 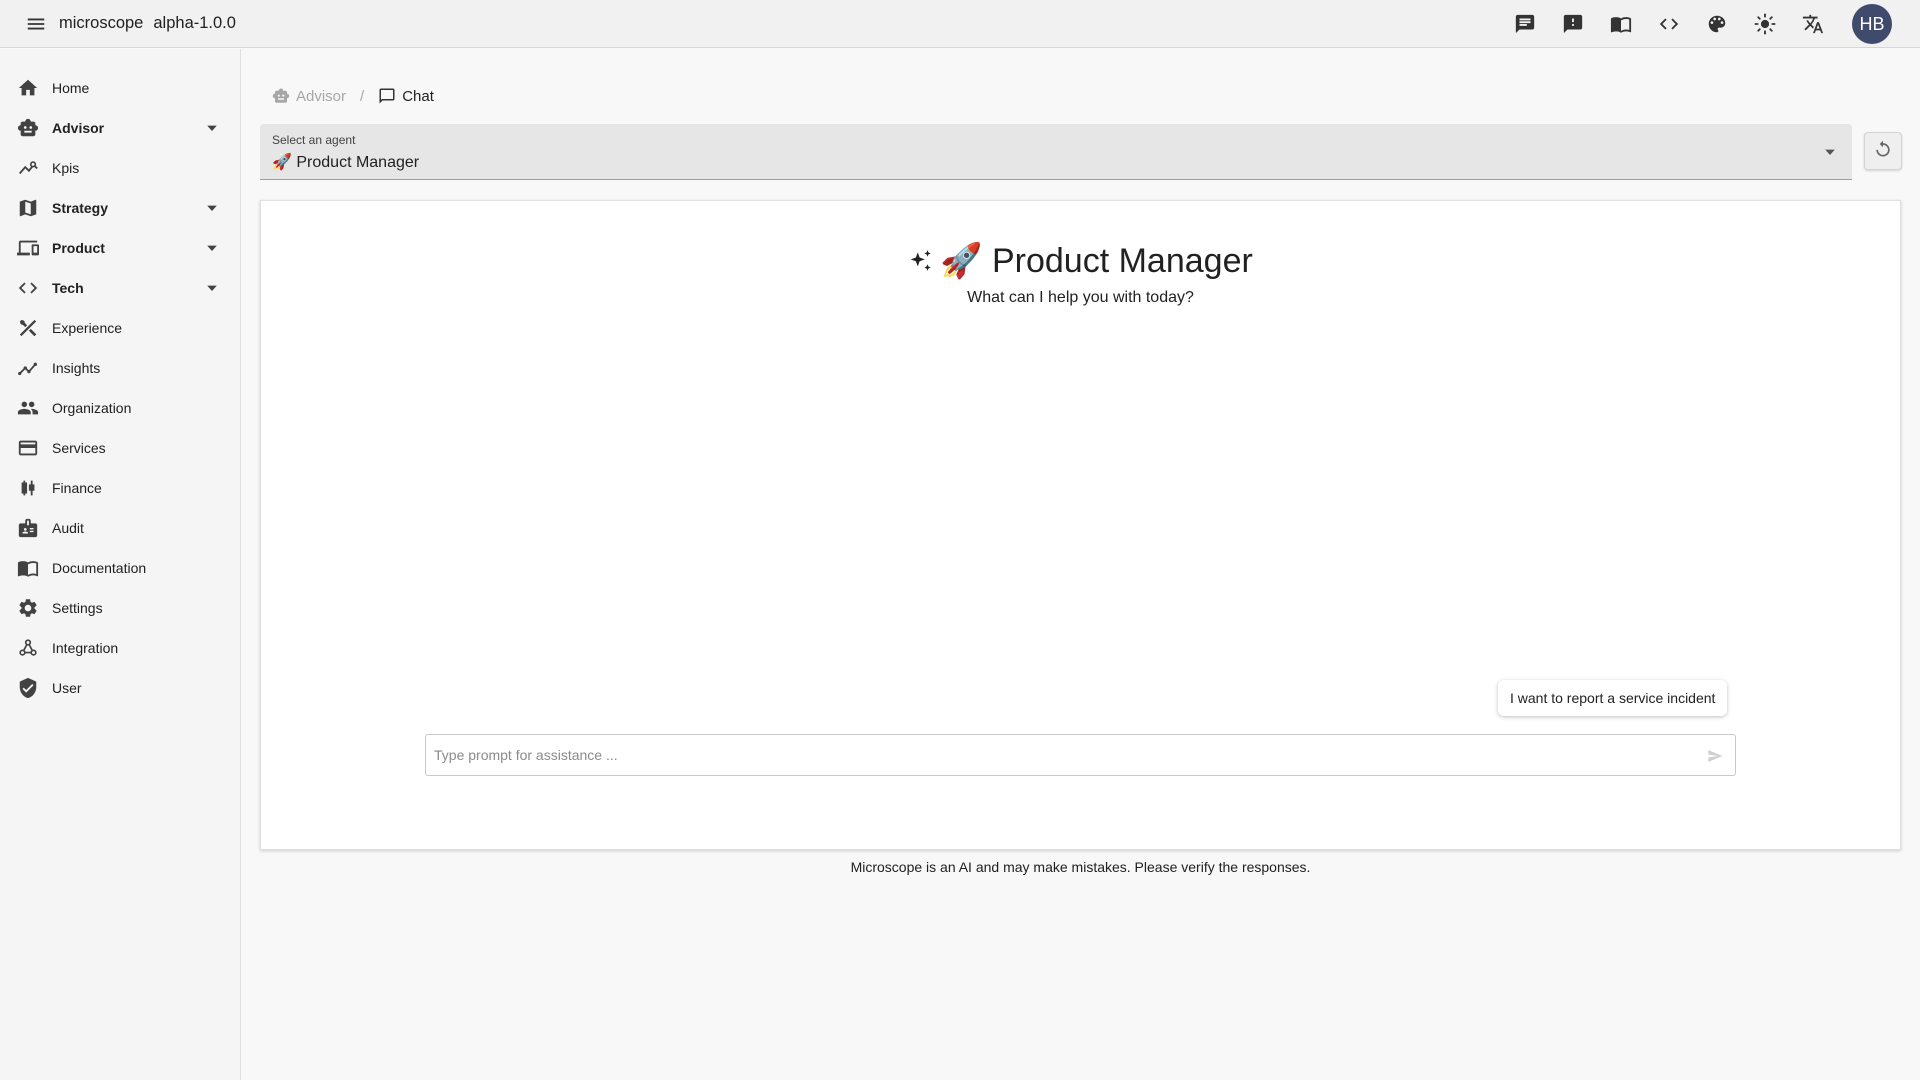 I want to click on sidebar-item-documentation: Documentation, so click(x=120, y=568).